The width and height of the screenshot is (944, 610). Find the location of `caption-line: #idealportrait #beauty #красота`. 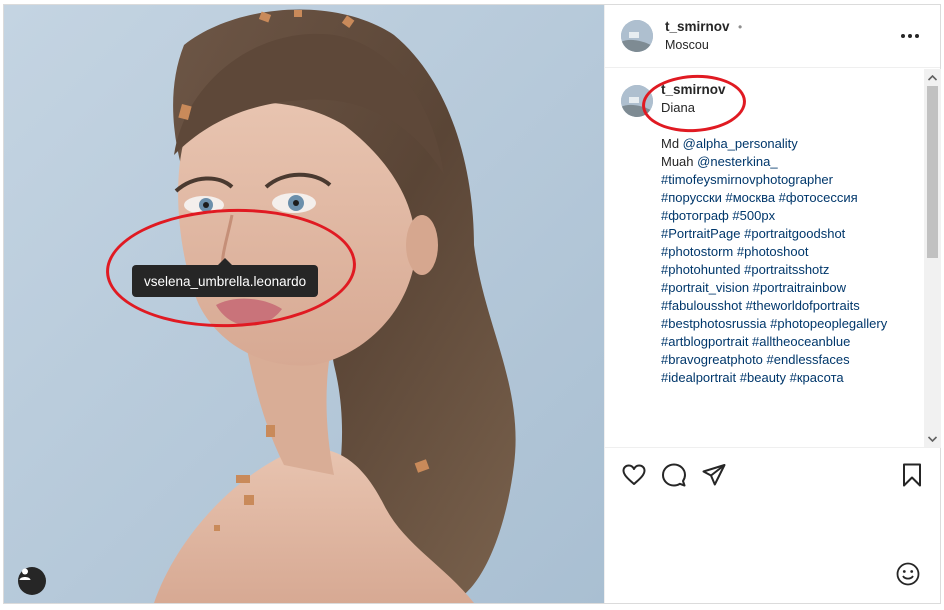

caption-line: #idealportrait #beauty #красота is located at coordinates (784, 378).